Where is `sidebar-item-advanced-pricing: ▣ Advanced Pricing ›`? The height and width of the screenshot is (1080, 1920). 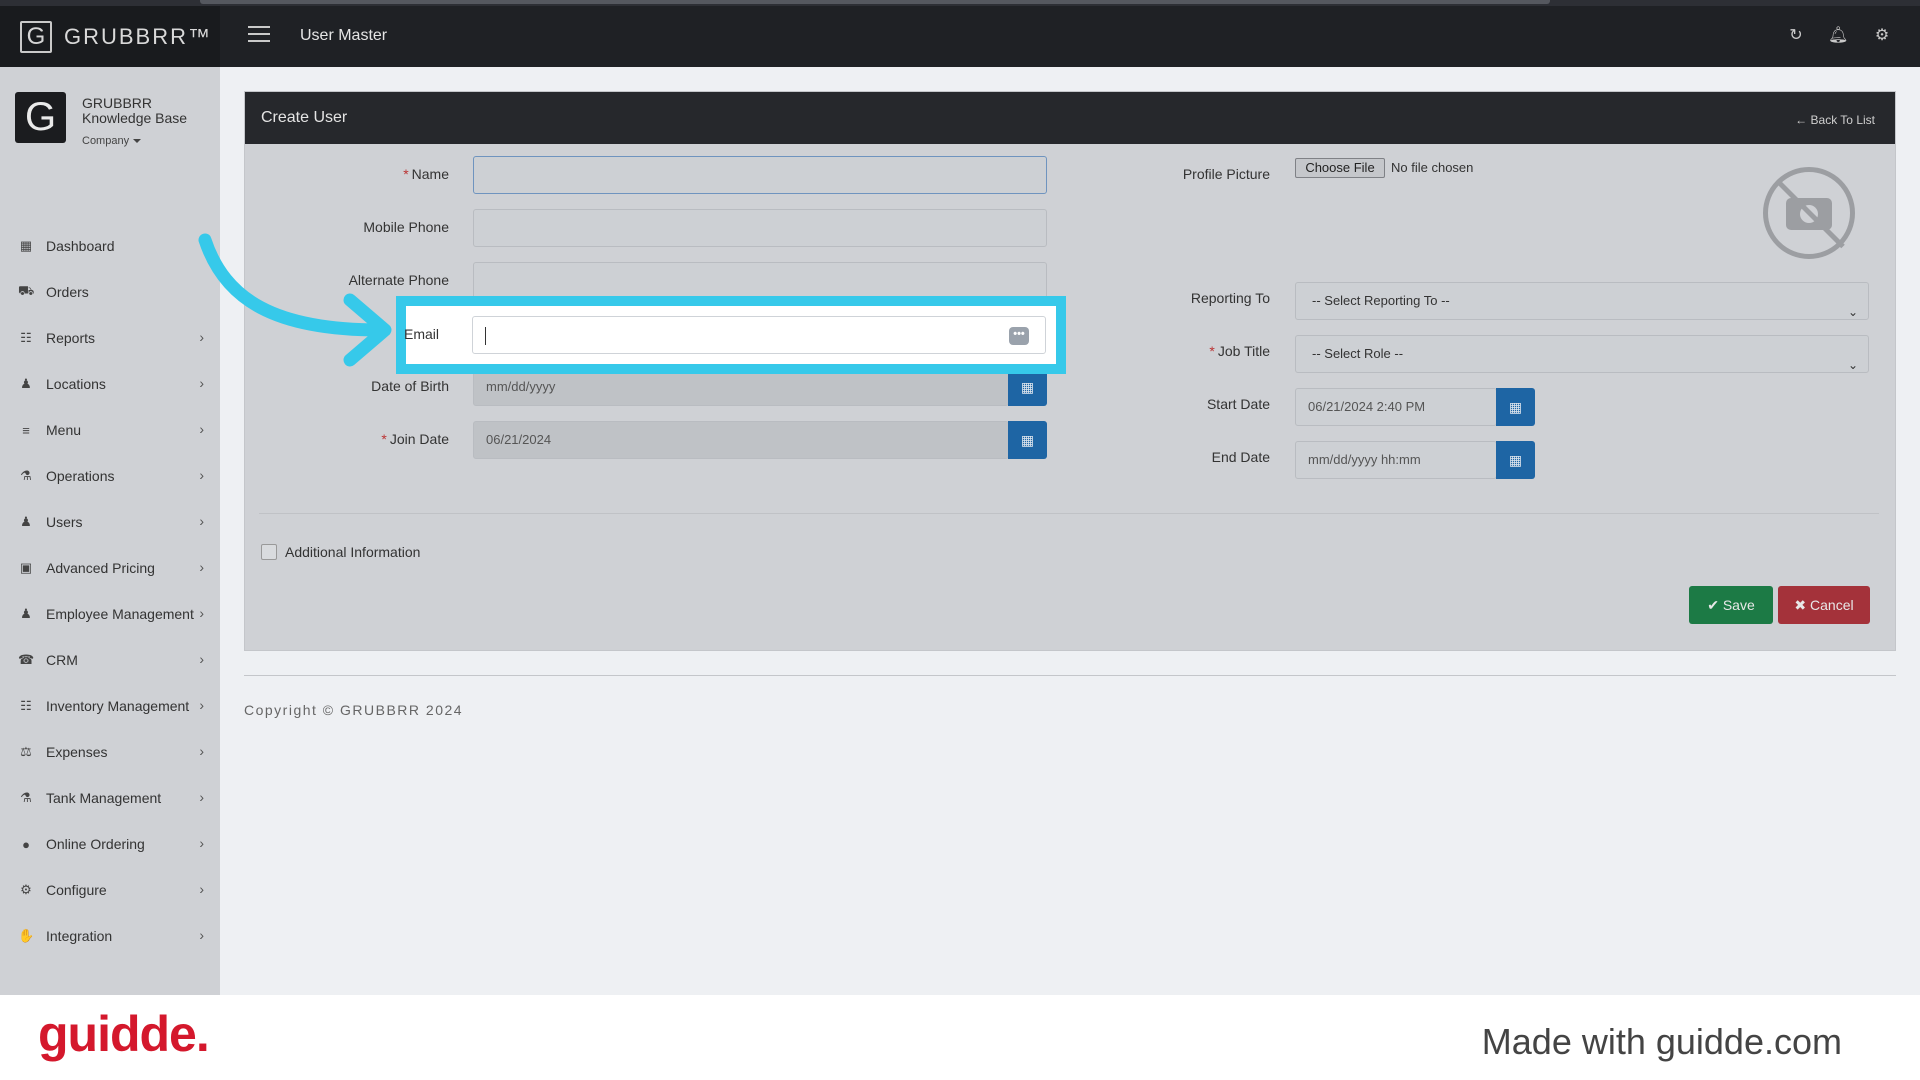
sidebar-item-advanced-pricing: ▣ Advanced Pricing › is located at coordinates (110, 568).